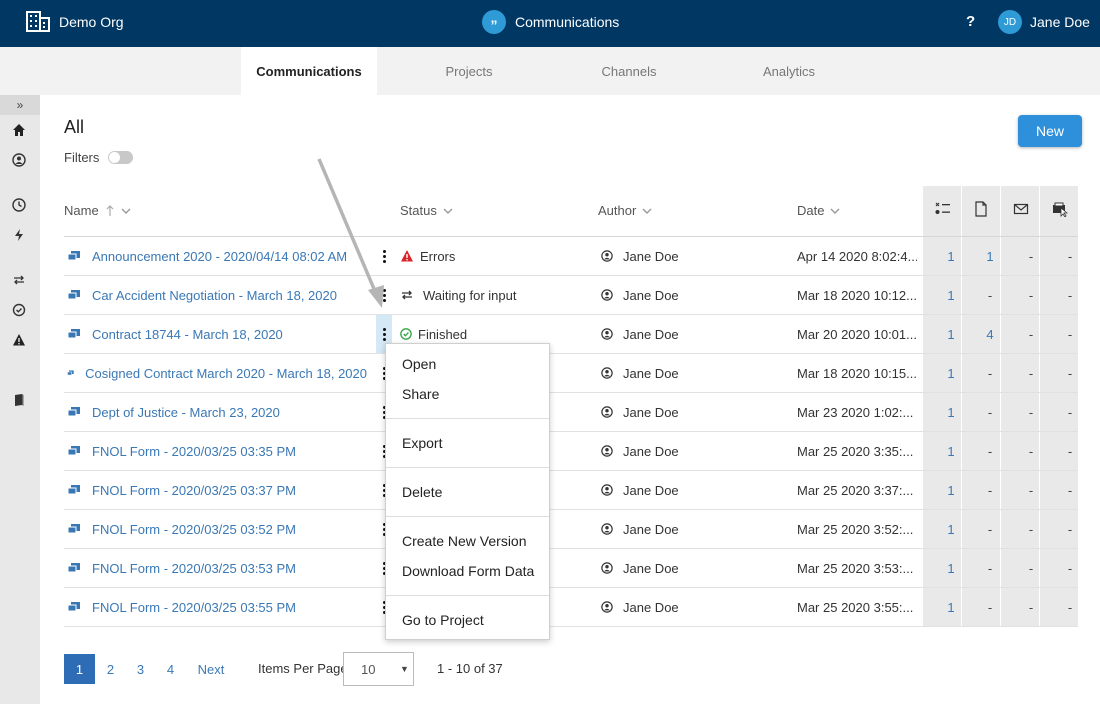 Image resolution: width=1100 pixels, height=704 pixels. Describe the element at coordinates (79, 669) in the screenshot. I see `page-1-button: 1` at that location.